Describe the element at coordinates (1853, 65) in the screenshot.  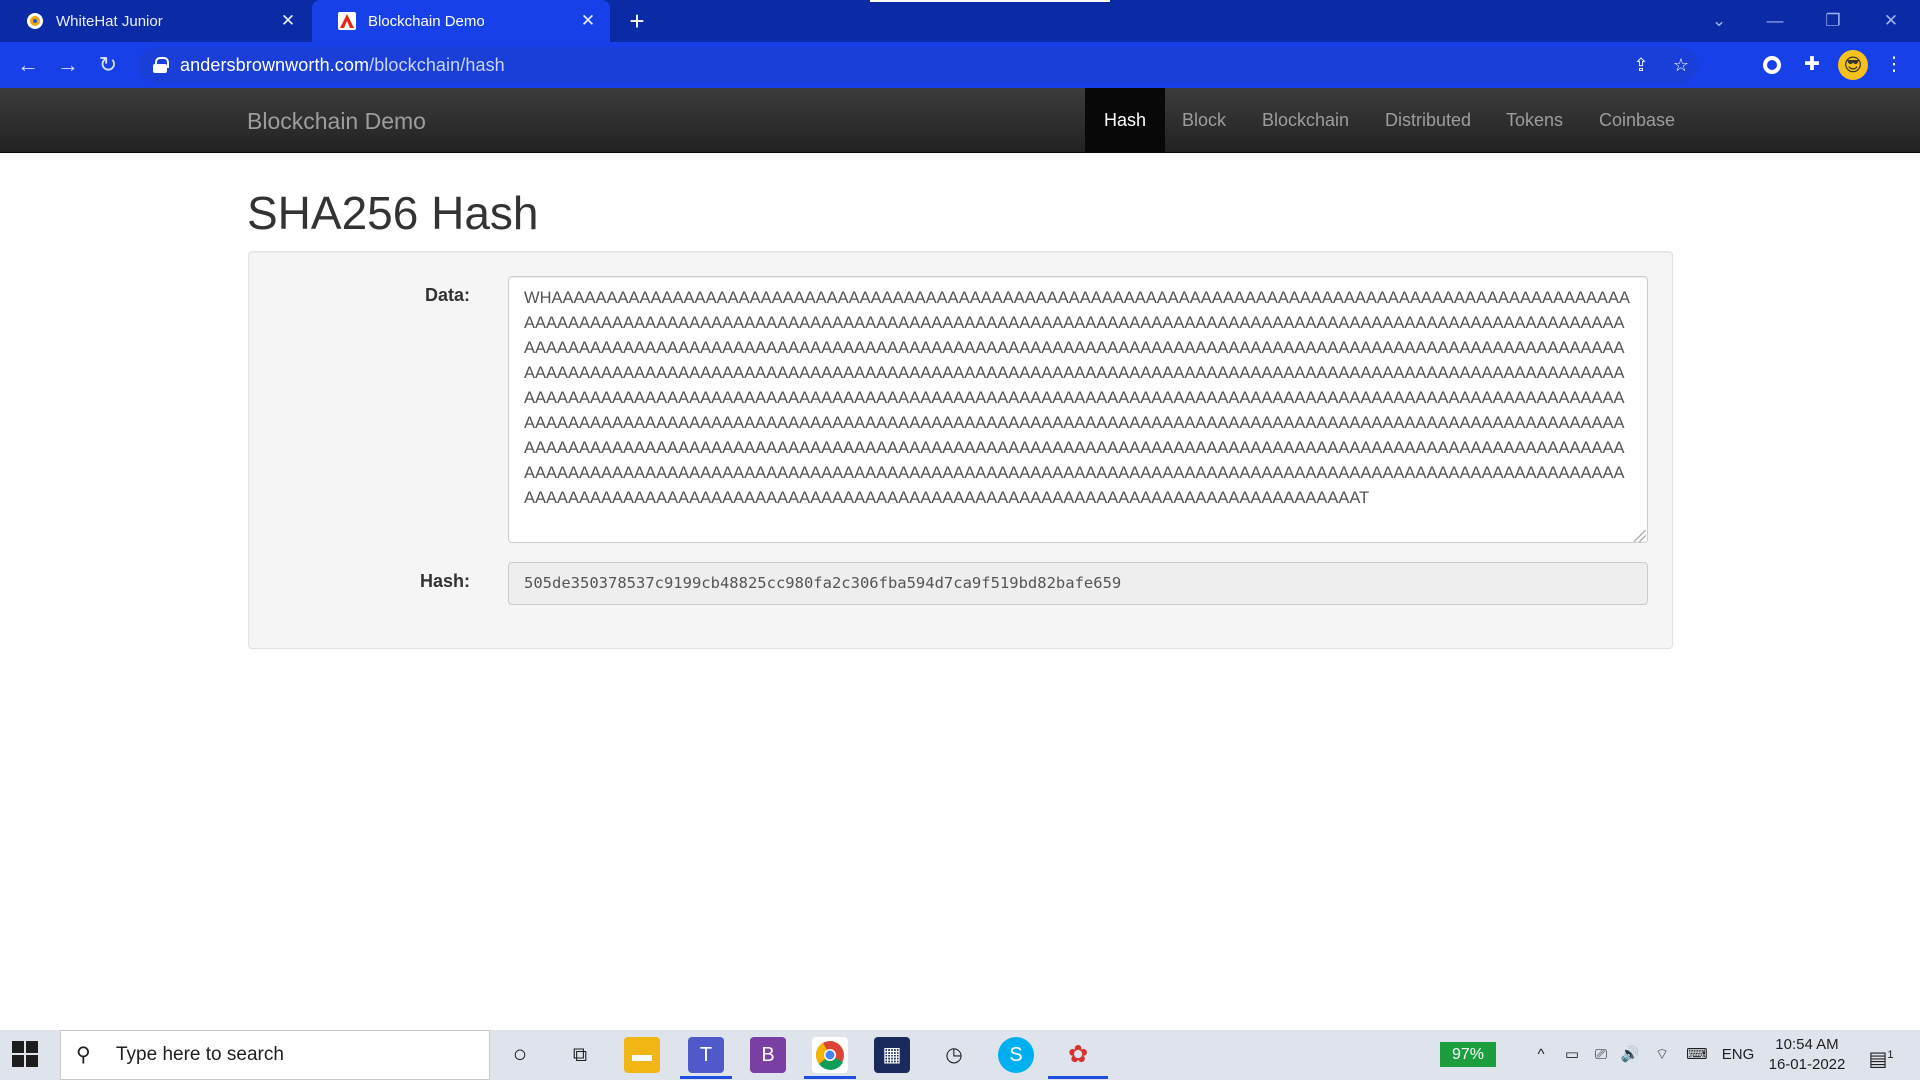
I see `avatar-icon: 😎` at that location.